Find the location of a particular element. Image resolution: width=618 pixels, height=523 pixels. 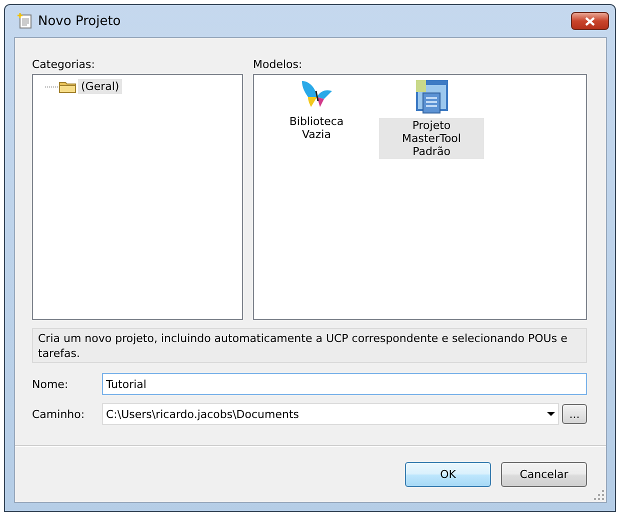

field-label: Caminho: is located at coordinates (59, 414).